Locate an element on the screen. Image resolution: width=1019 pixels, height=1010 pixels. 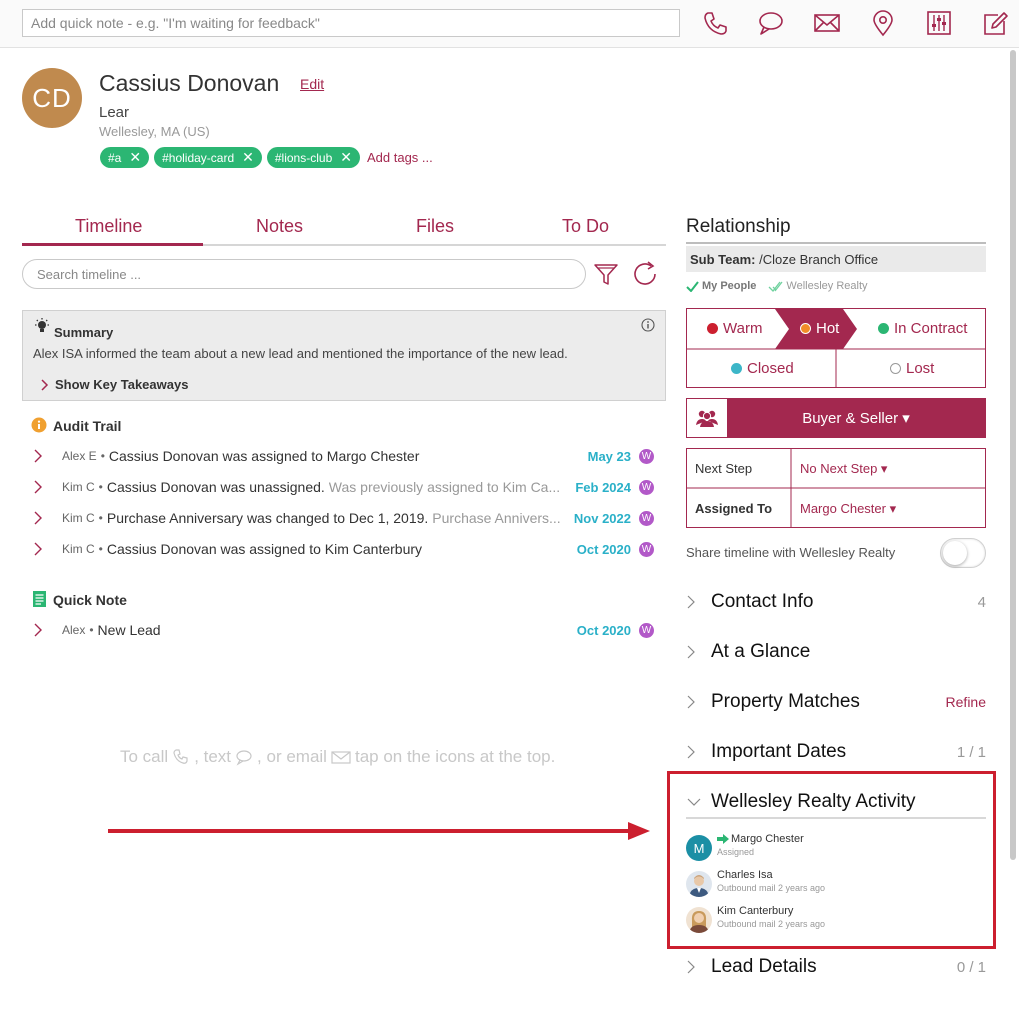
filter-icon is located at coordinates (606, 274).